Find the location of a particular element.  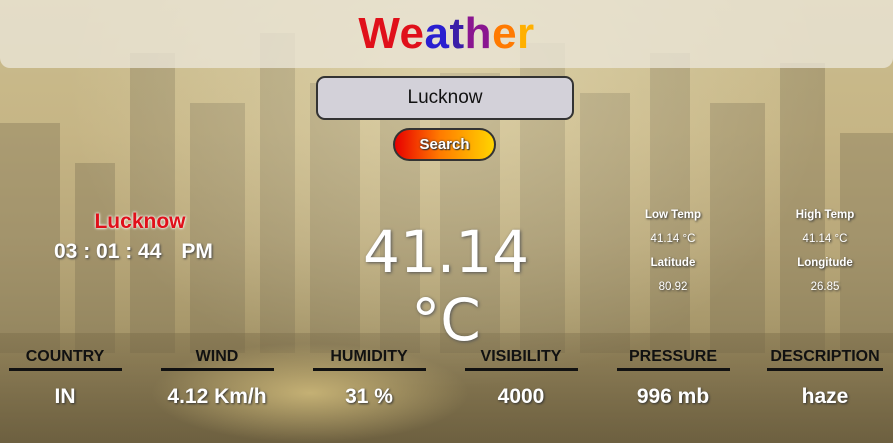

clock-time: 03 : 01 : 44 is located at coordinates (108, 251).